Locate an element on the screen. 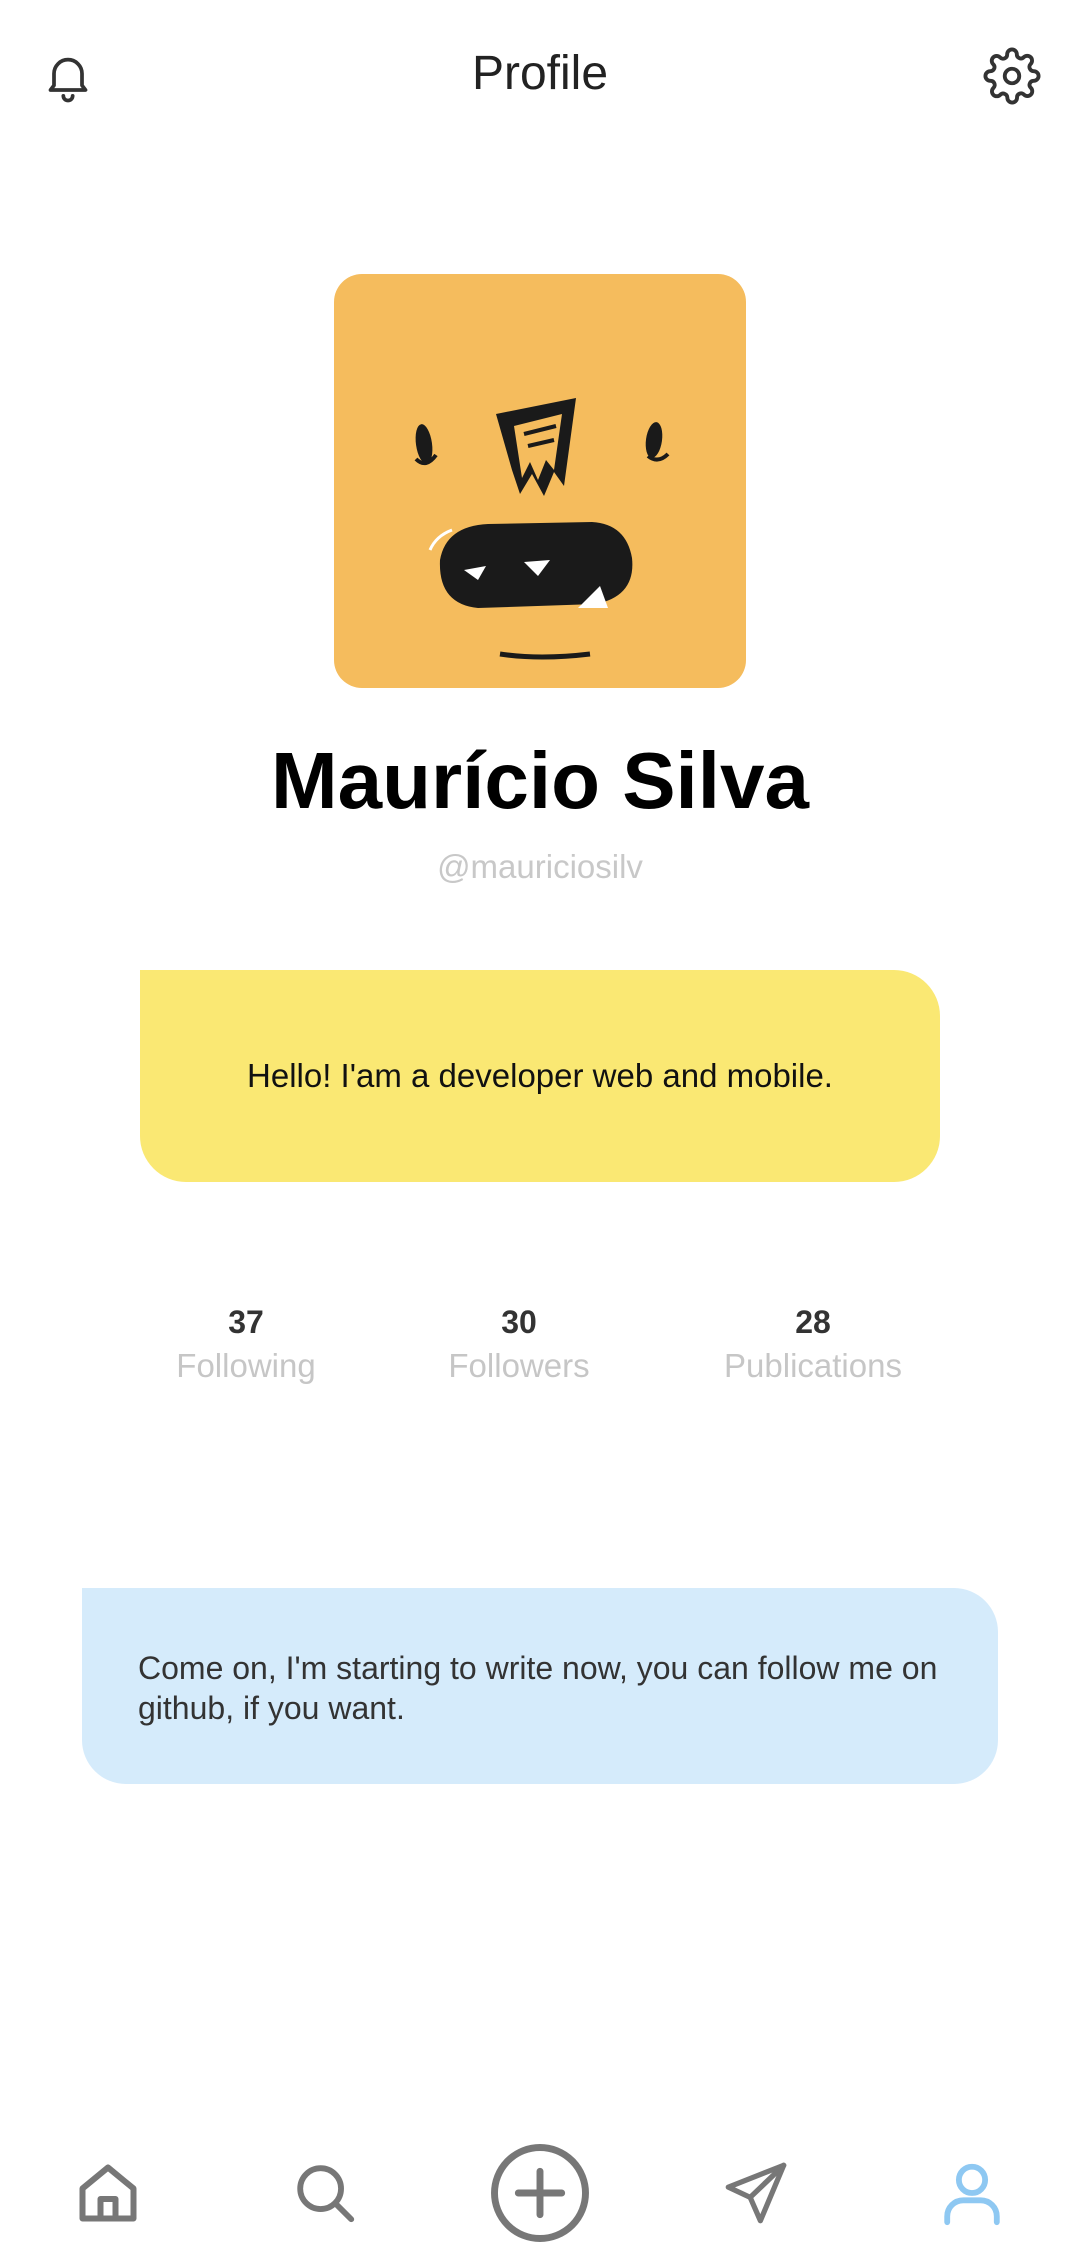 The width and height of the screenshot is (1080, 2258). stat-value: 28 is located at coordinates (813, 1322).